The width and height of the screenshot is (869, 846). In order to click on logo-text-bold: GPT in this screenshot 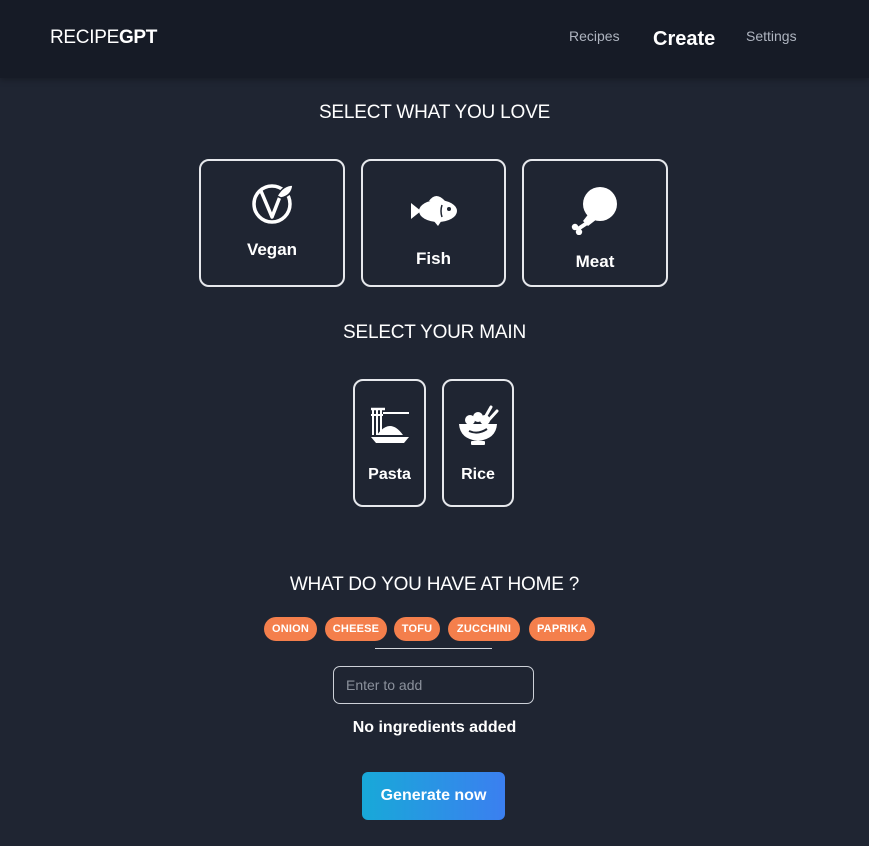, I will do `click(138, 37)`.